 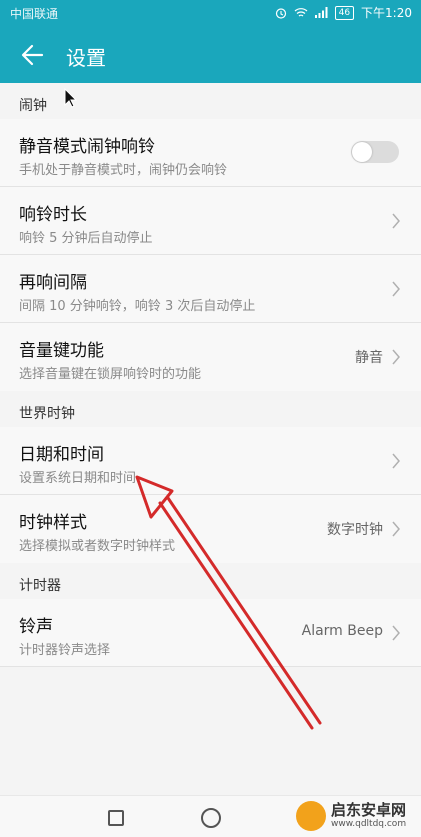 I want to click on recents-icon, so click(x=116, y=818).